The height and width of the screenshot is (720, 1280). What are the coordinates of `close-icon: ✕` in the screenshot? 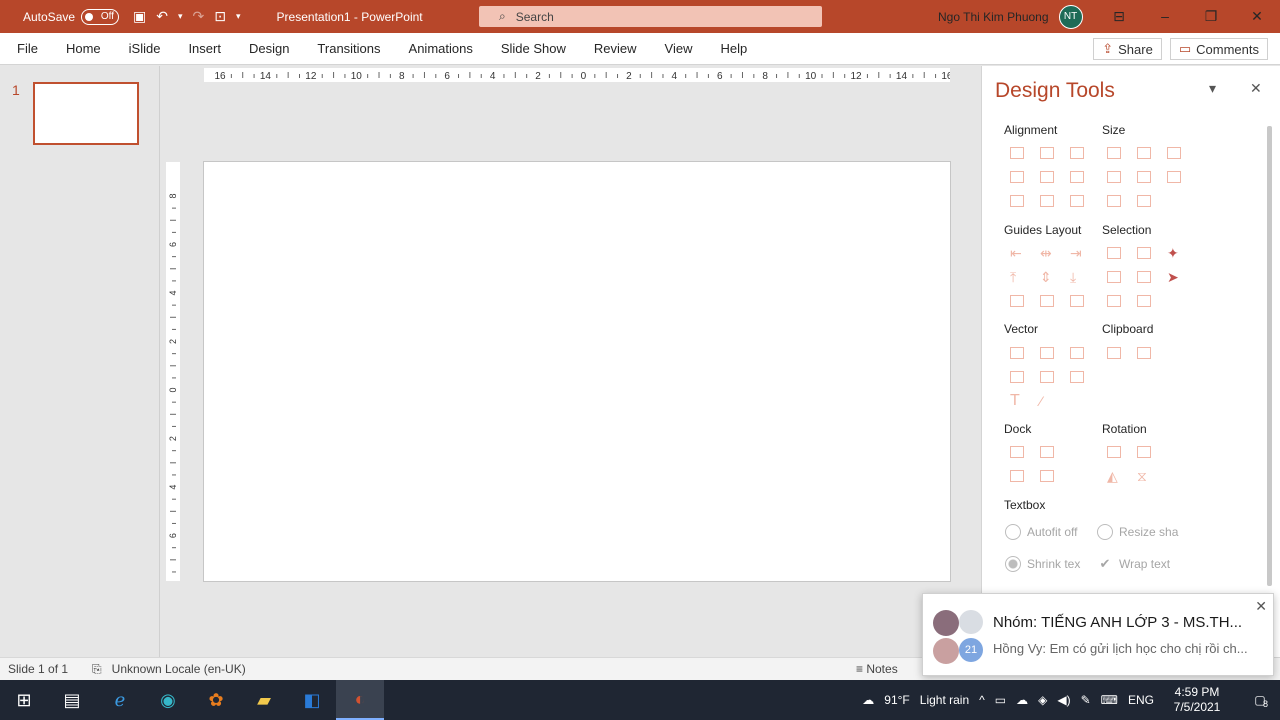 It's located at (1257, 16).